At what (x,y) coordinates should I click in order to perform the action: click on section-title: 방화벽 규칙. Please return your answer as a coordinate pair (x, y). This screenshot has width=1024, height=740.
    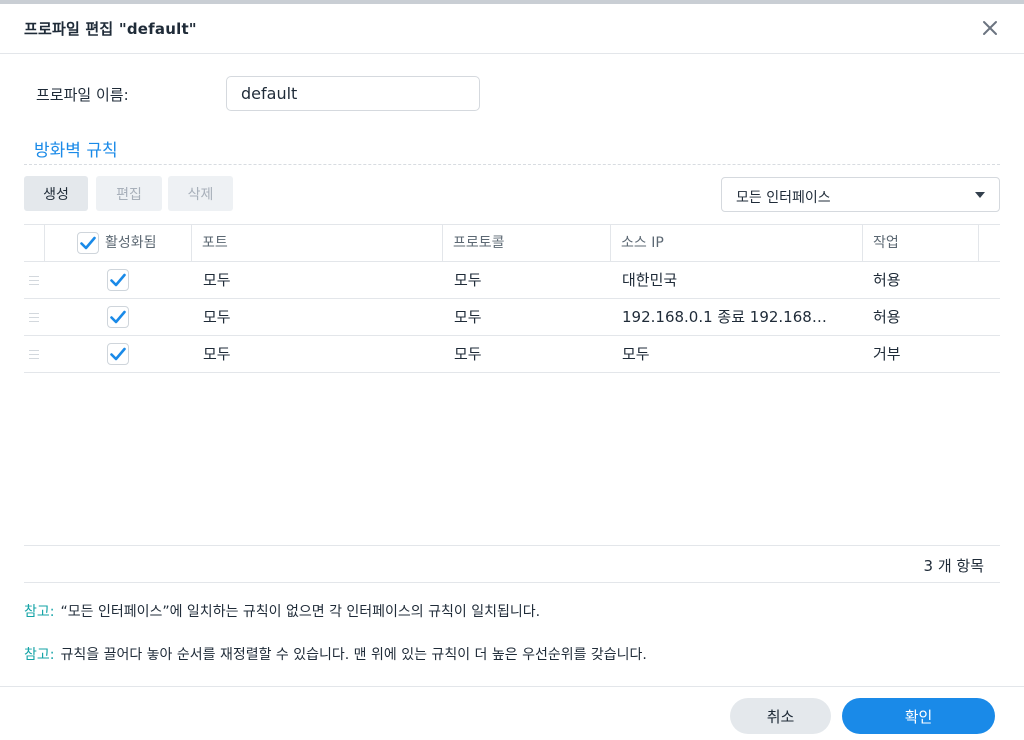
    Looking at the image, I should click on (76, 151).